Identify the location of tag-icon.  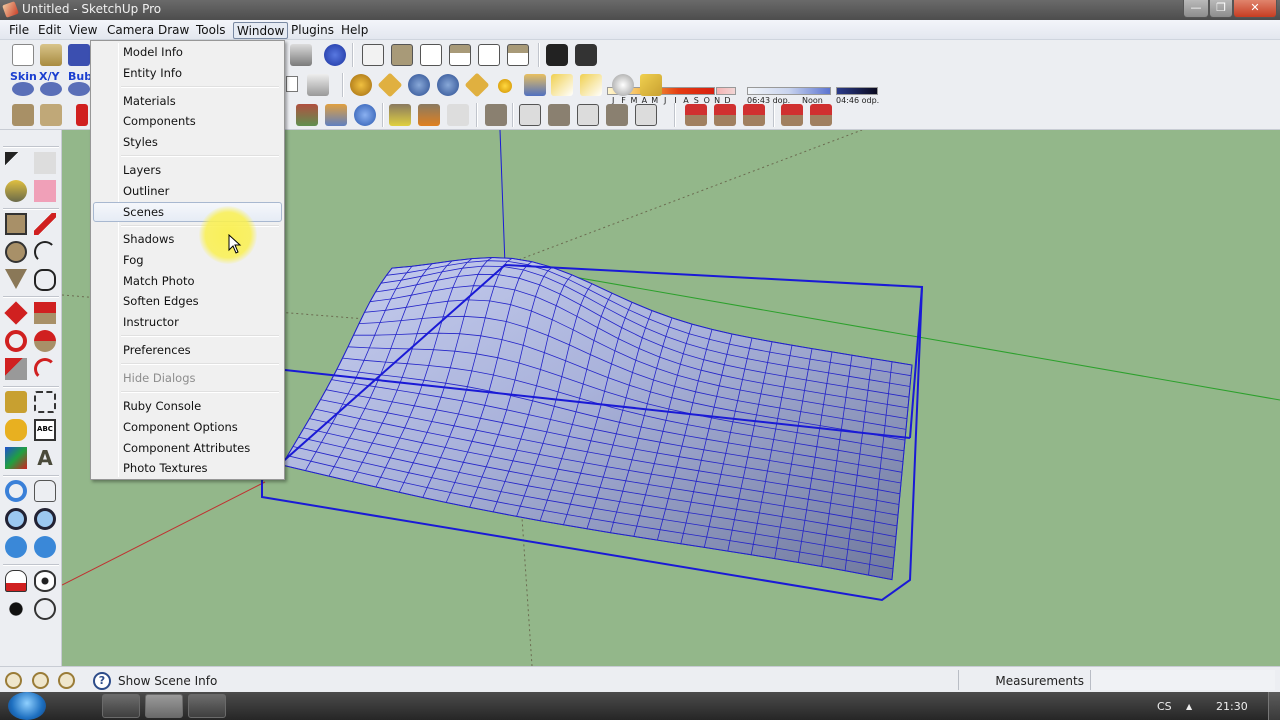
(390, 85).